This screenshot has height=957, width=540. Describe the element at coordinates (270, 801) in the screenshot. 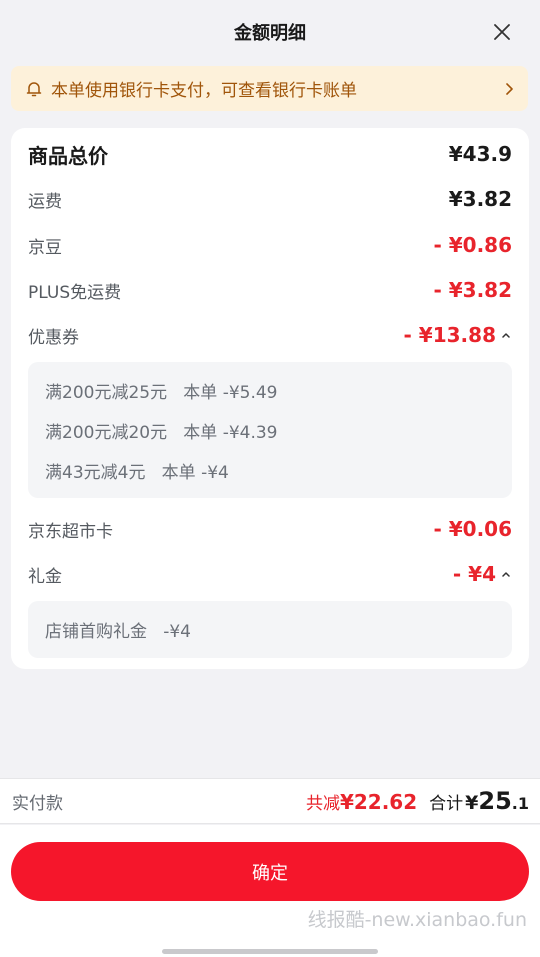

I see `payment-summary-bar: 实付款 共减 ¥22.62 合计 ¥ 25 .1` at that location.